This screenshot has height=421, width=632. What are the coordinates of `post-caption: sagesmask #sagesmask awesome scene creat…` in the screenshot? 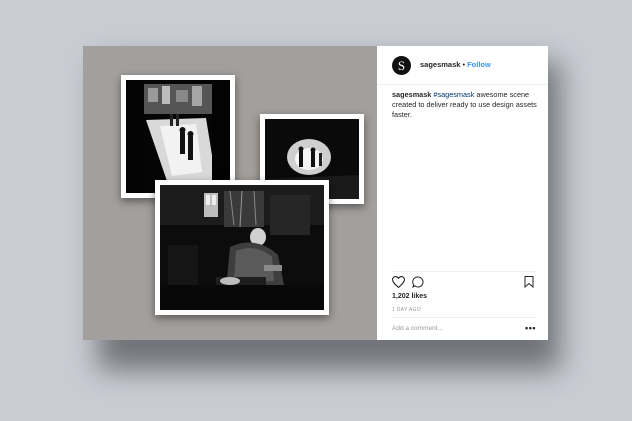 It's located at (466, 105).